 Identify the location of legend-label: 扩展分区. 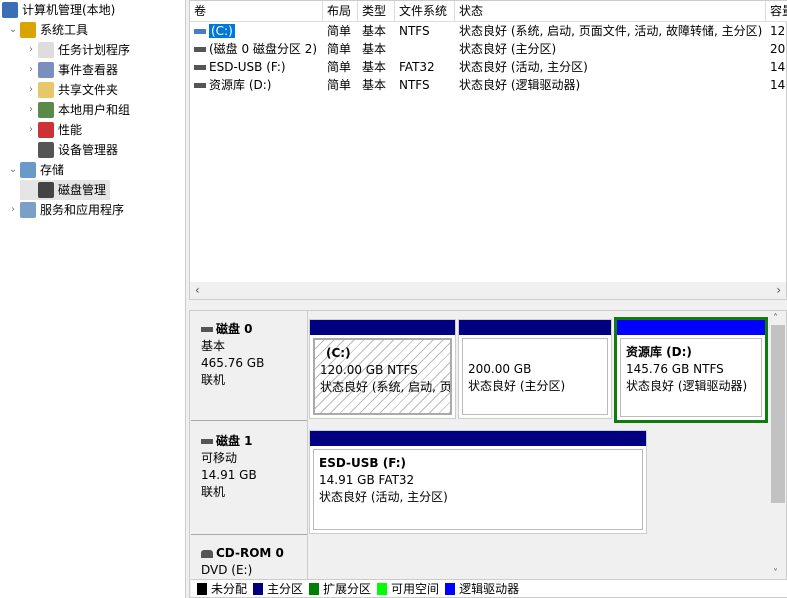
(347, 589).